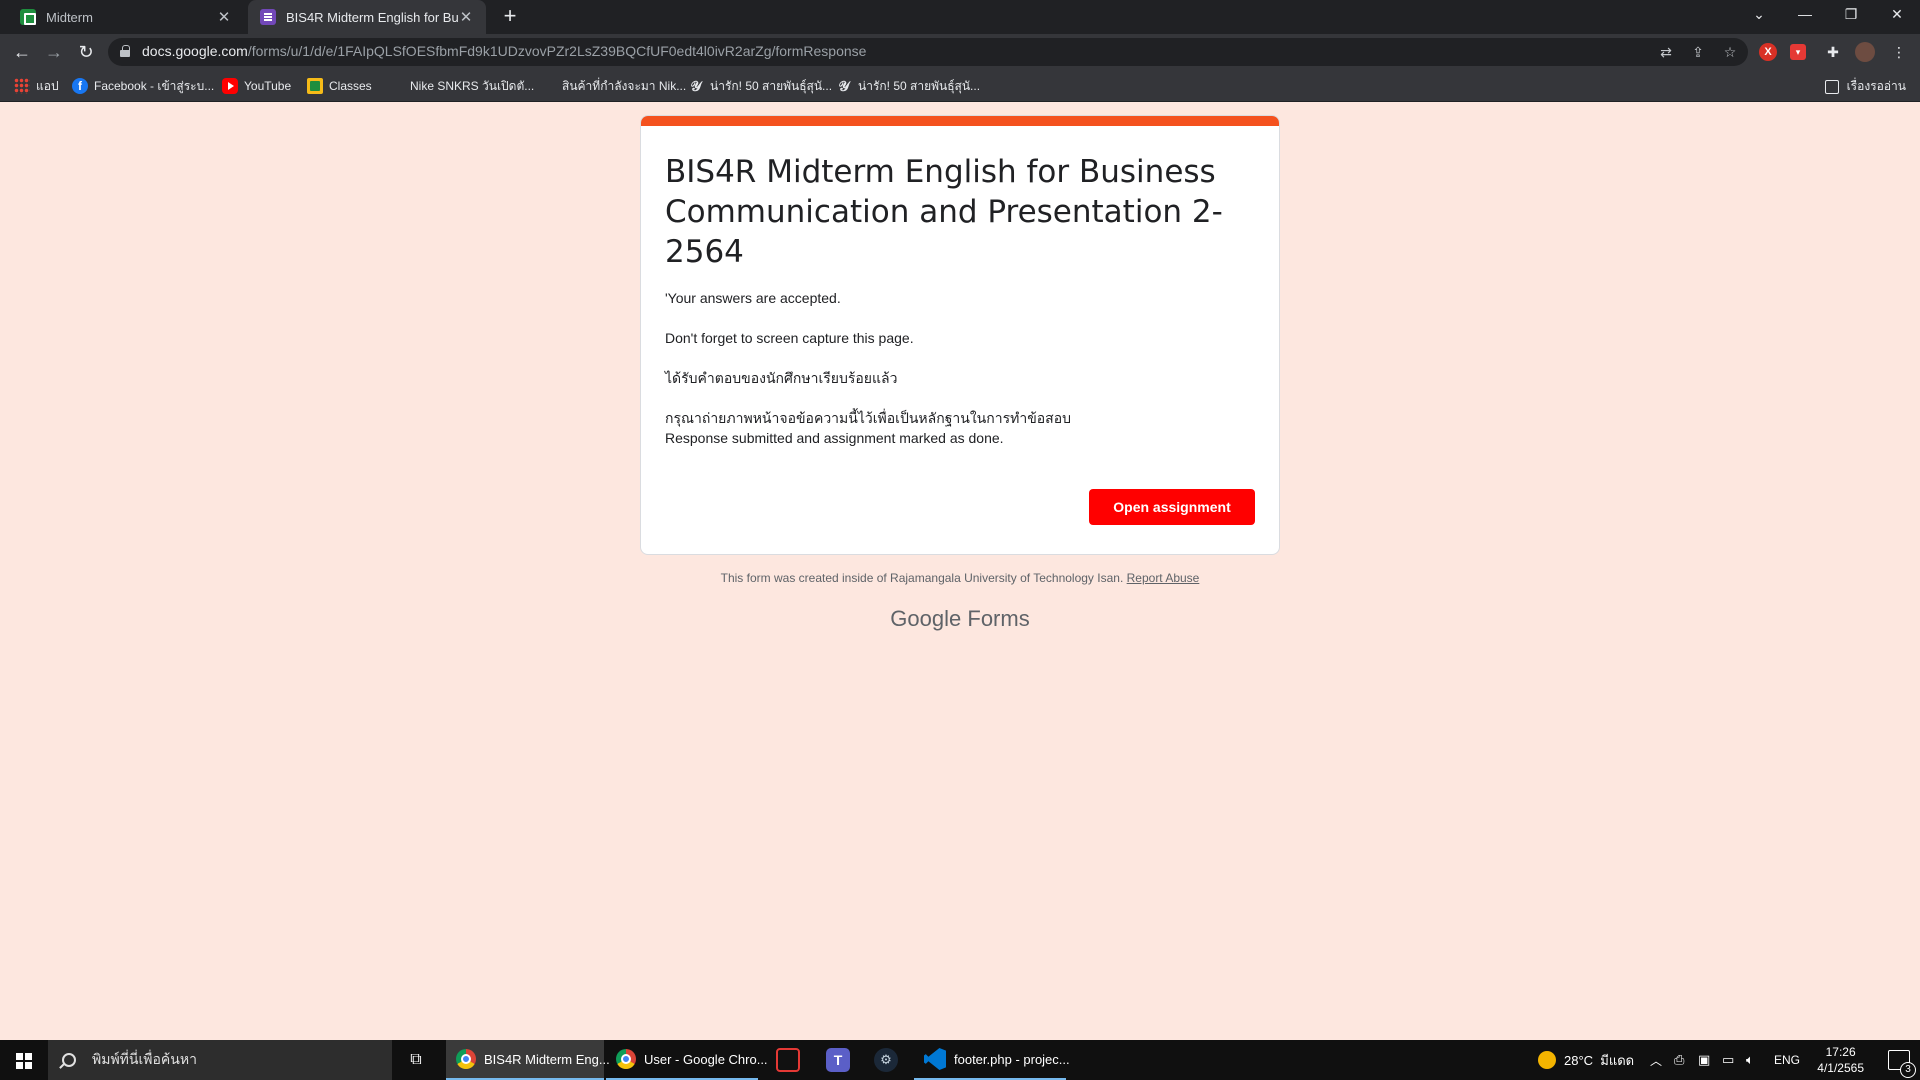 The height and width of the screenshot is (1080, 1920). Describe the element at coordinates (22, 52) in the screenshot. I see `back-icon: ←` at that location.